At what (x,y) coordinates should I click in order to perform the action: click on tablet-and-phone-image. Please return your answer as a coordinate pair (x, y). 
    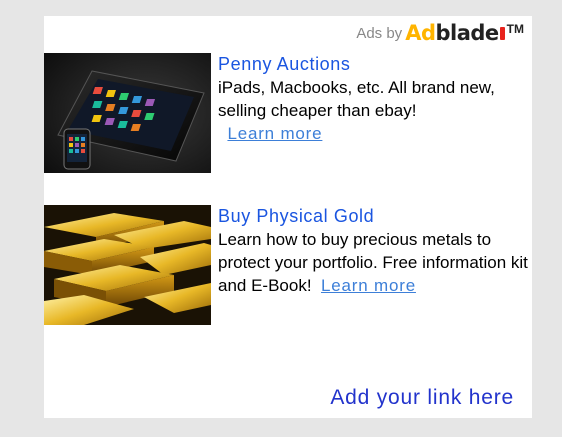
    Looking at the image, I should click on (127, 113).